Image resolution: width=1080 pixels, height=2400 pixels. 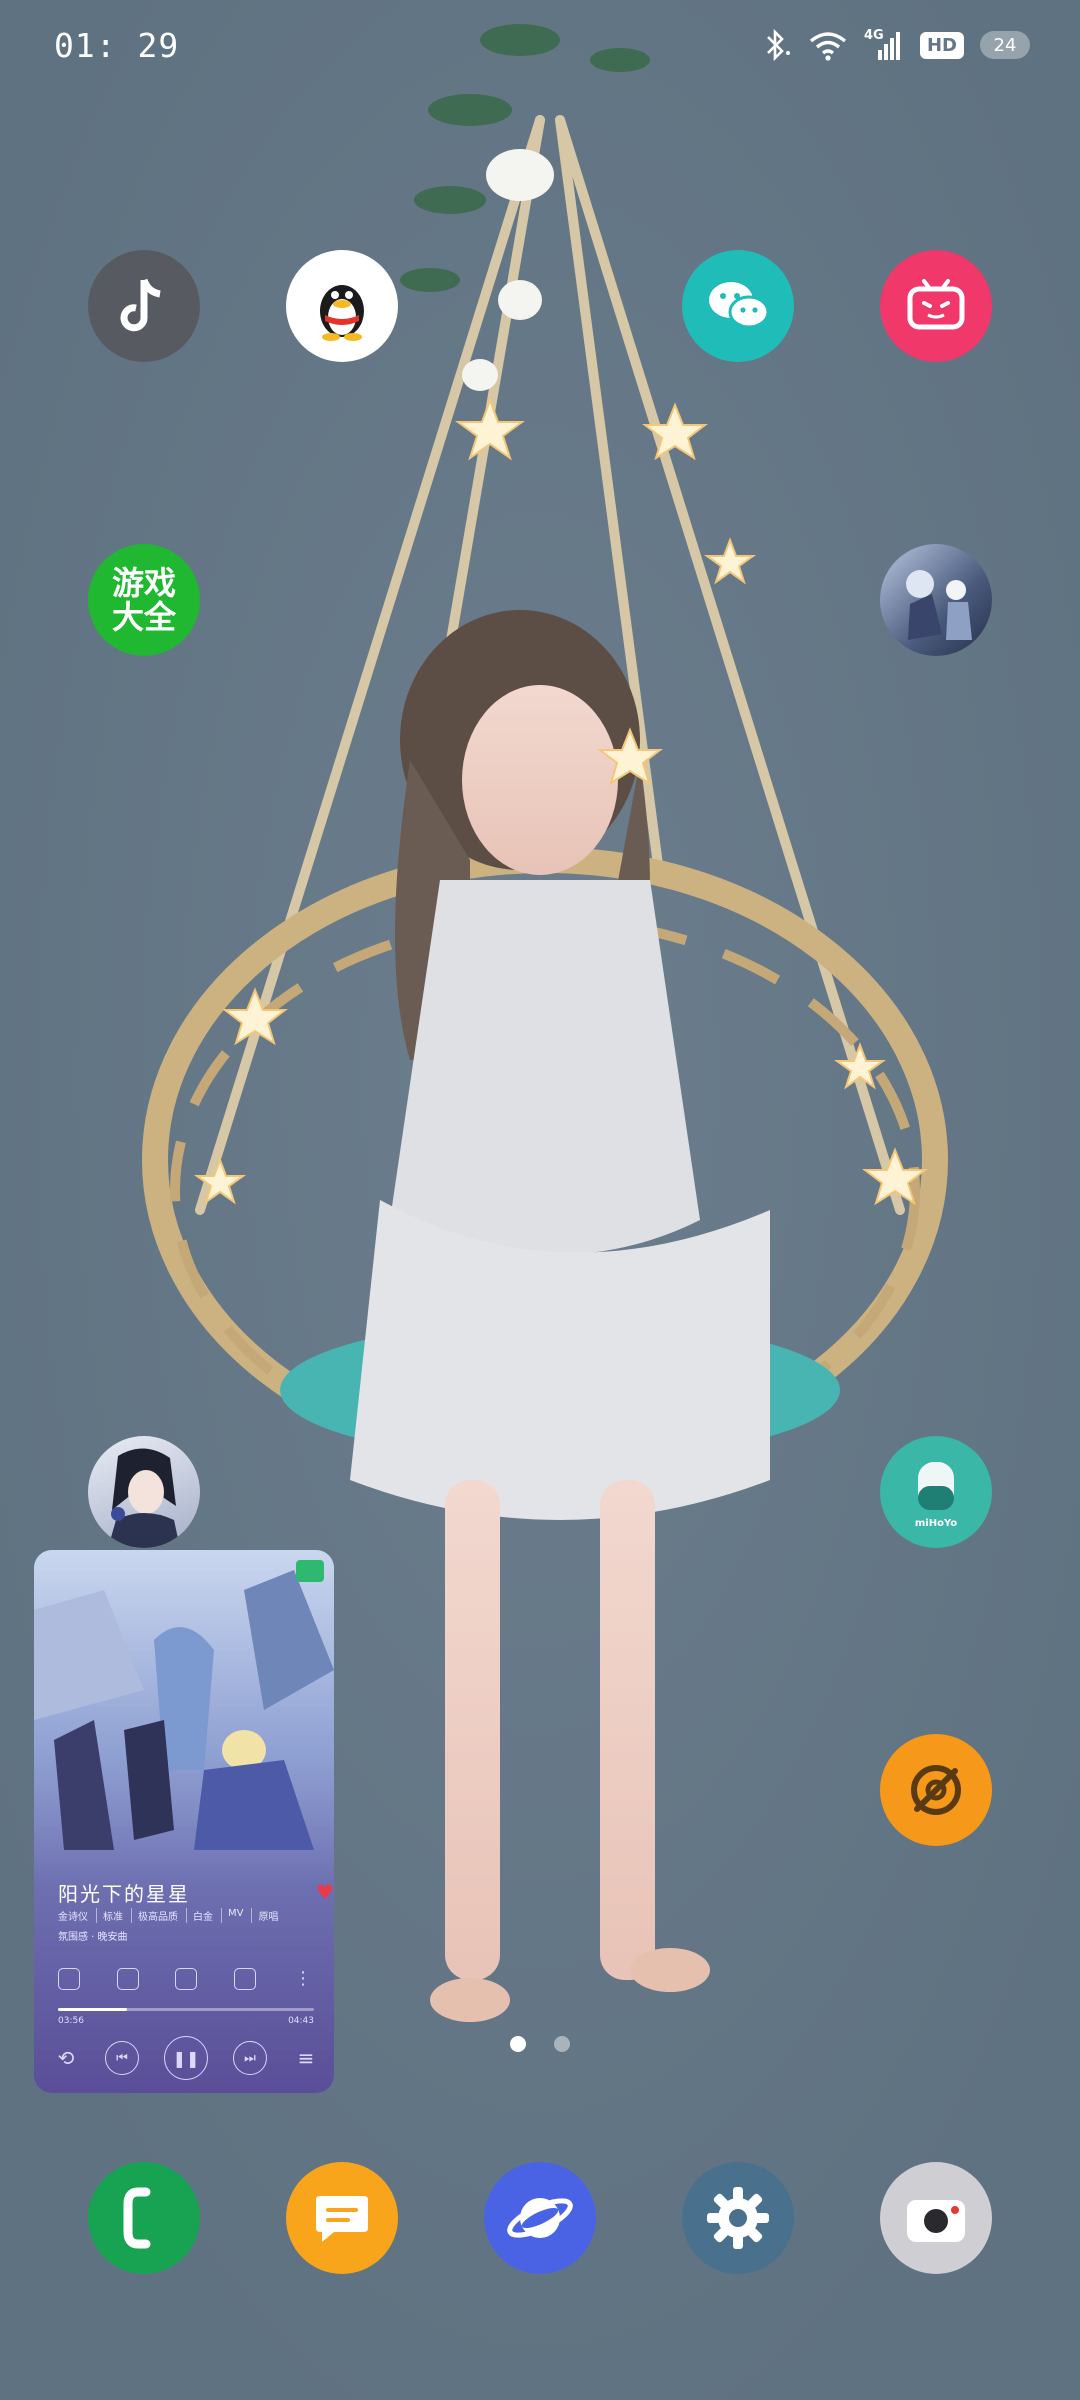 I want to click on character-game-app-icon, so click(x=144, y=1492).